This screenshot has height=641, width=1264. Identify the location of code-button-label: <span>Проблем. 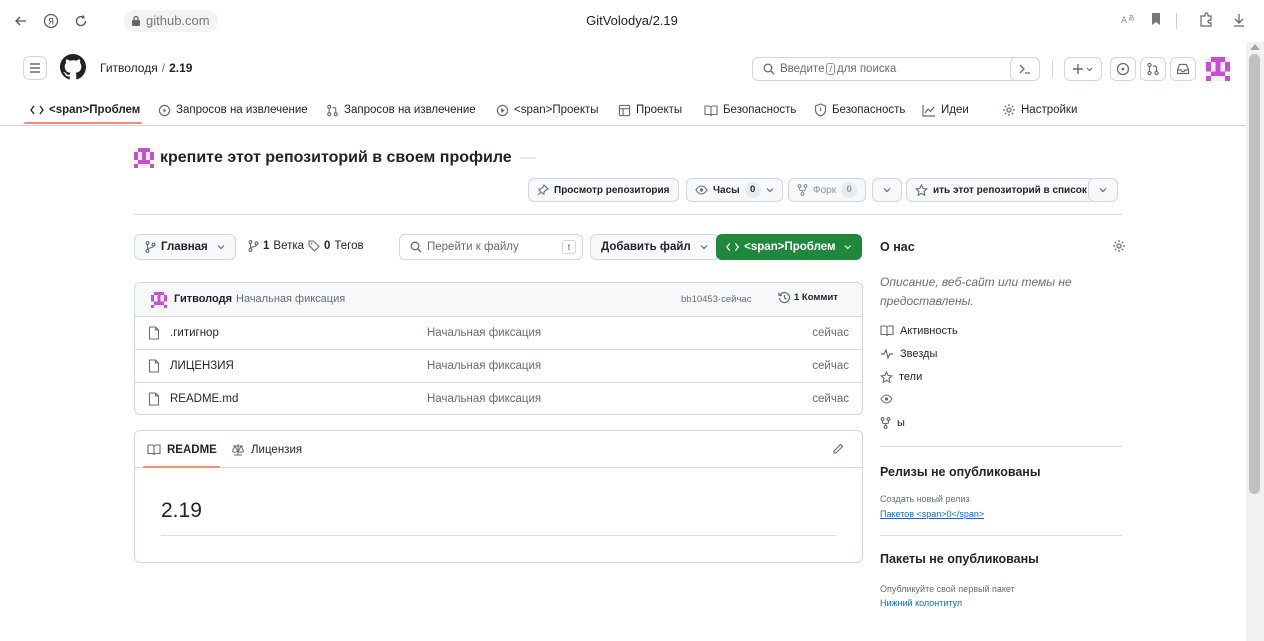
(790, 247).